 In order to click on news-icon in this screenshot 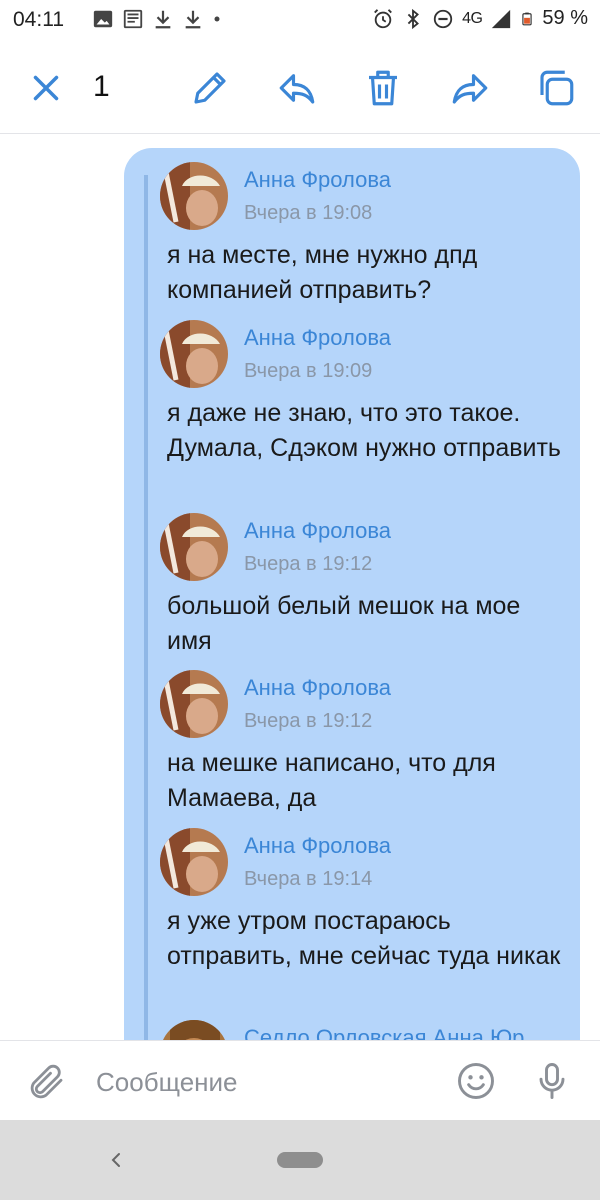, I will do `click(133, 19)`.